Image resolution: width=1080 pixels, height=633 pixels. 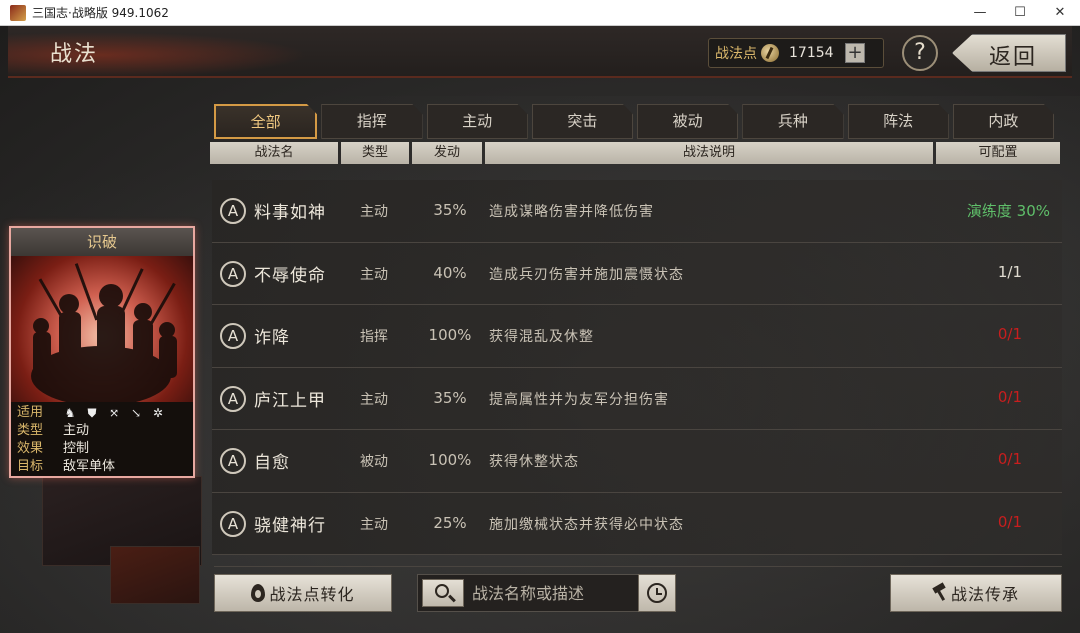 I want to click on tactic-name: 诈降, so click(x=272, y=338).